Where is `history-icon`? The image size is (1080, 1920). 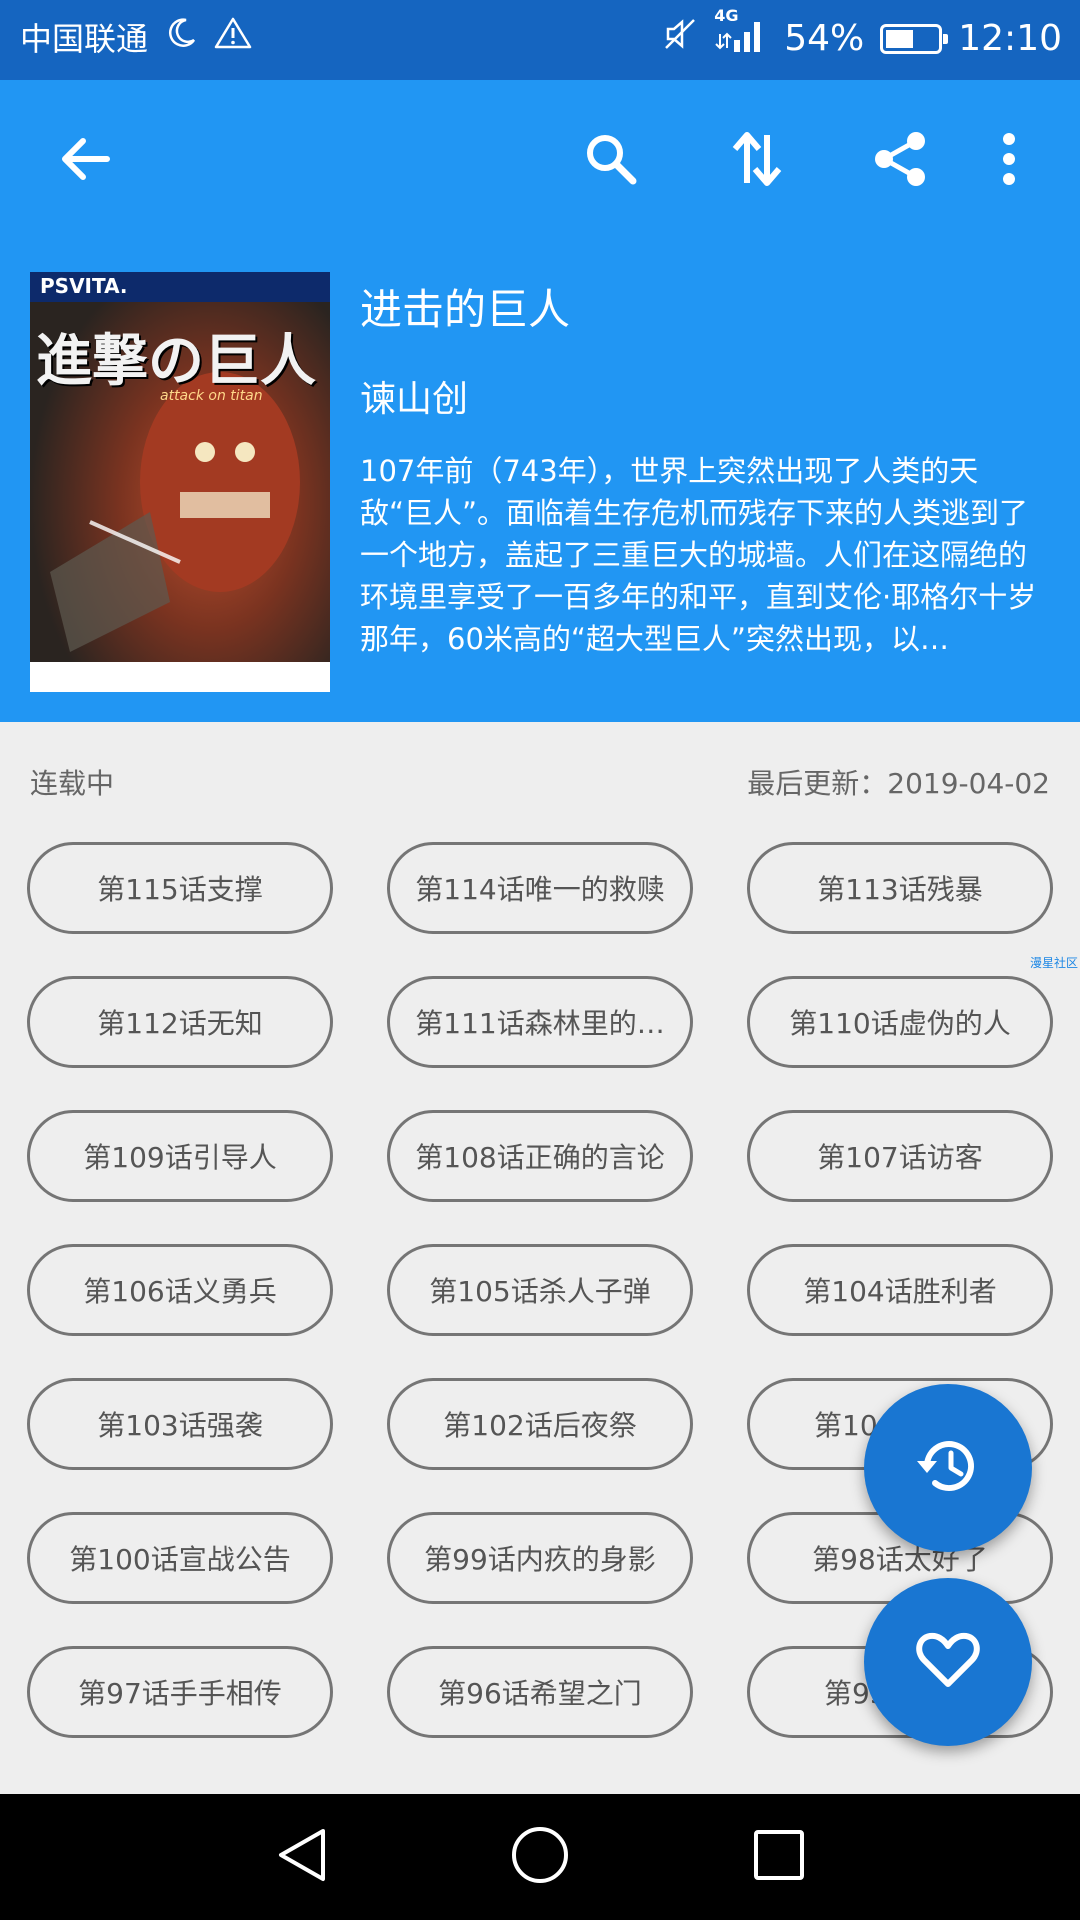
history-icon is located at coordinates (948, 1468).